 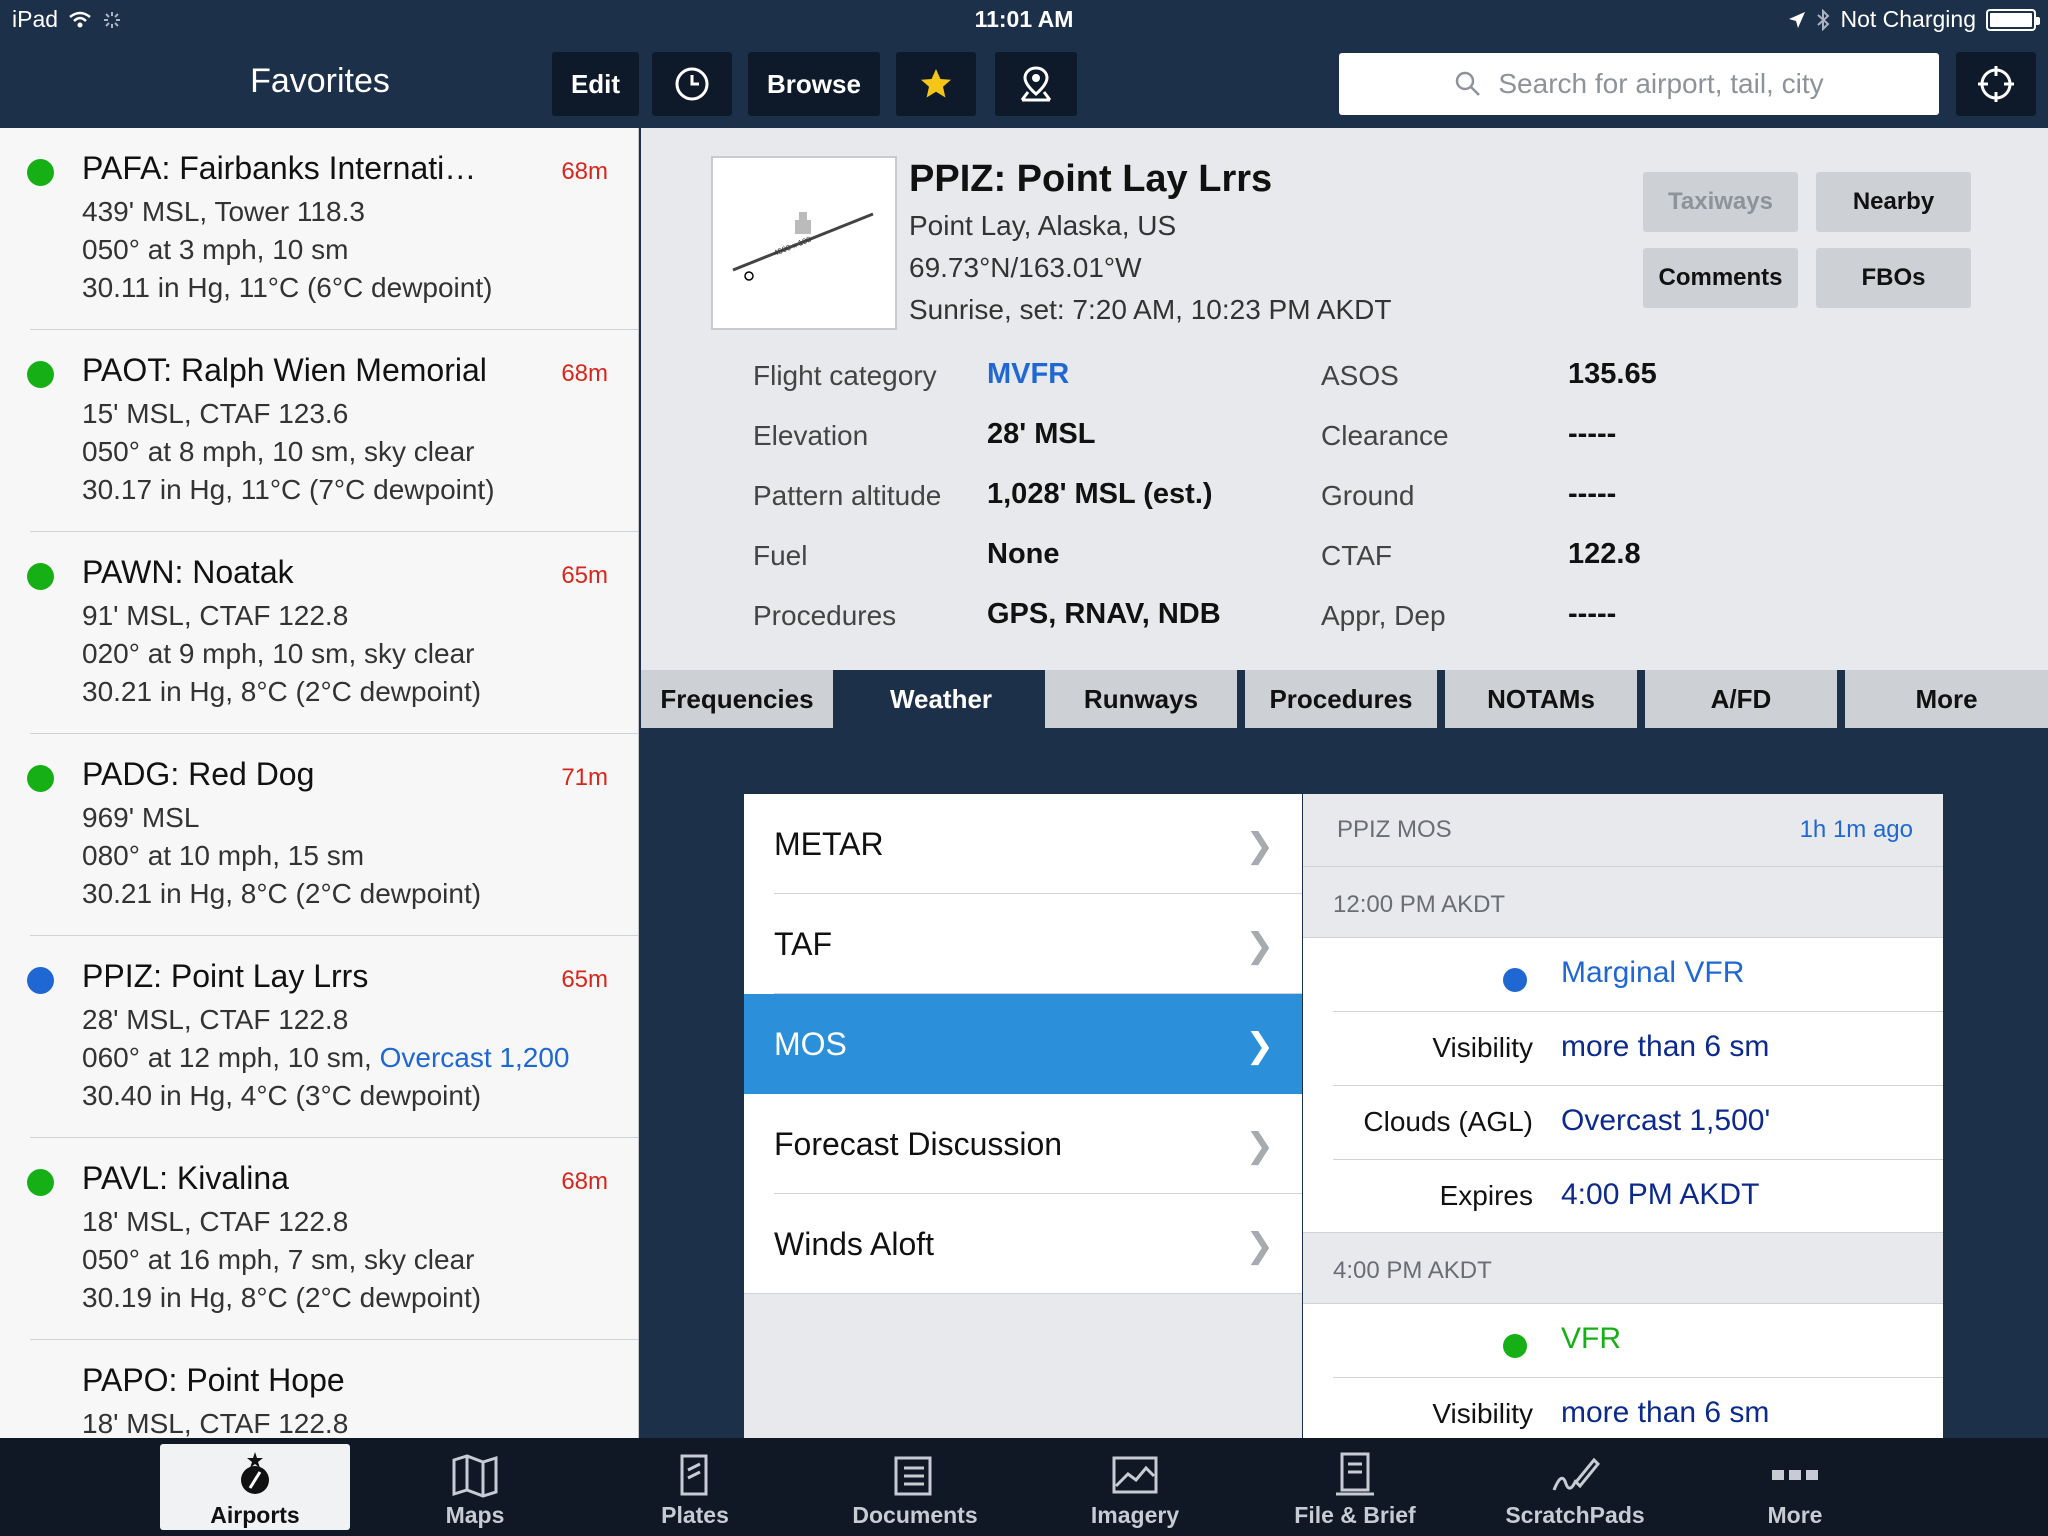 What do you see at coordinates (595, 84) in the screenshot?
I see `edit-button: Edit` at bounding box center [595, 84].